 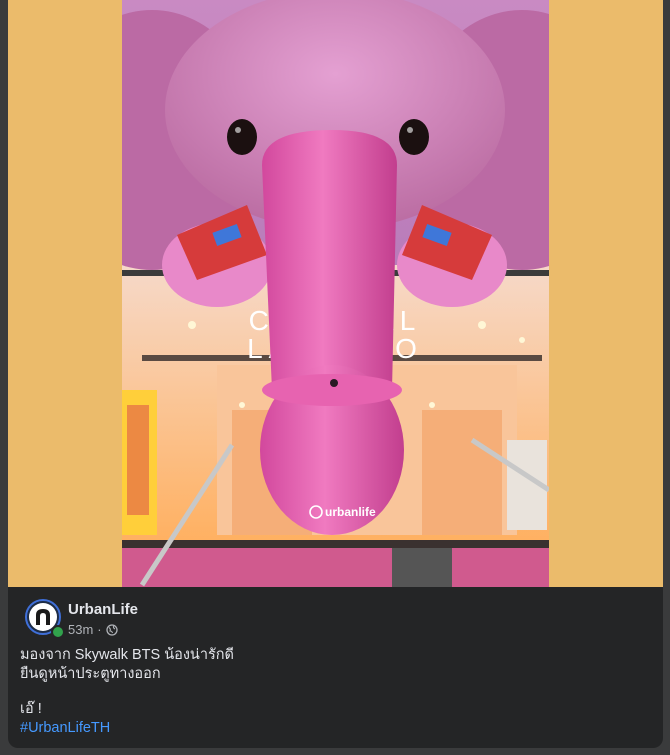 What do you see at coordinates (127, 728) in the screenshot?
I see `hashtag-link: #UrbanLifeTH` at bounding box center [127, 728].